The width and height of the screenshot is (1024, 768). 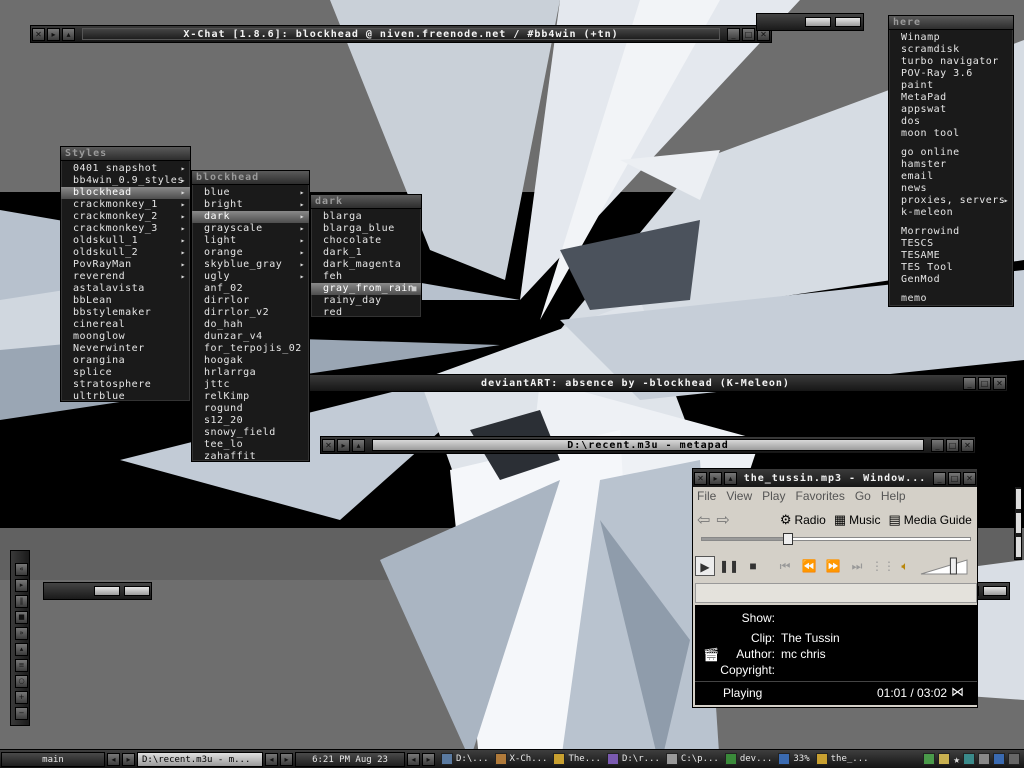 I want to click on tray-monitor-icon, so click(x=1014, y=759).